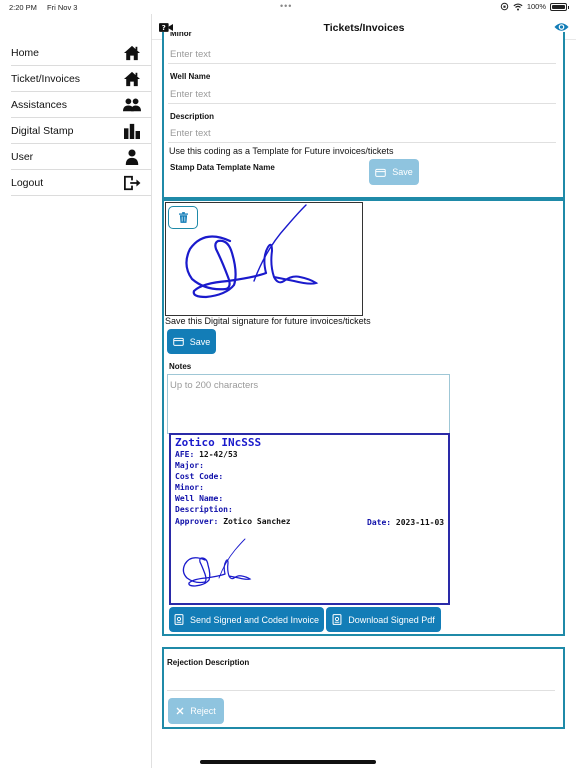 This screenshot has width=576, height=768. Describe the element at coordinates (218, 442) in the screenshot. I see `stamp-company: Zotico INcSSS` at that location.